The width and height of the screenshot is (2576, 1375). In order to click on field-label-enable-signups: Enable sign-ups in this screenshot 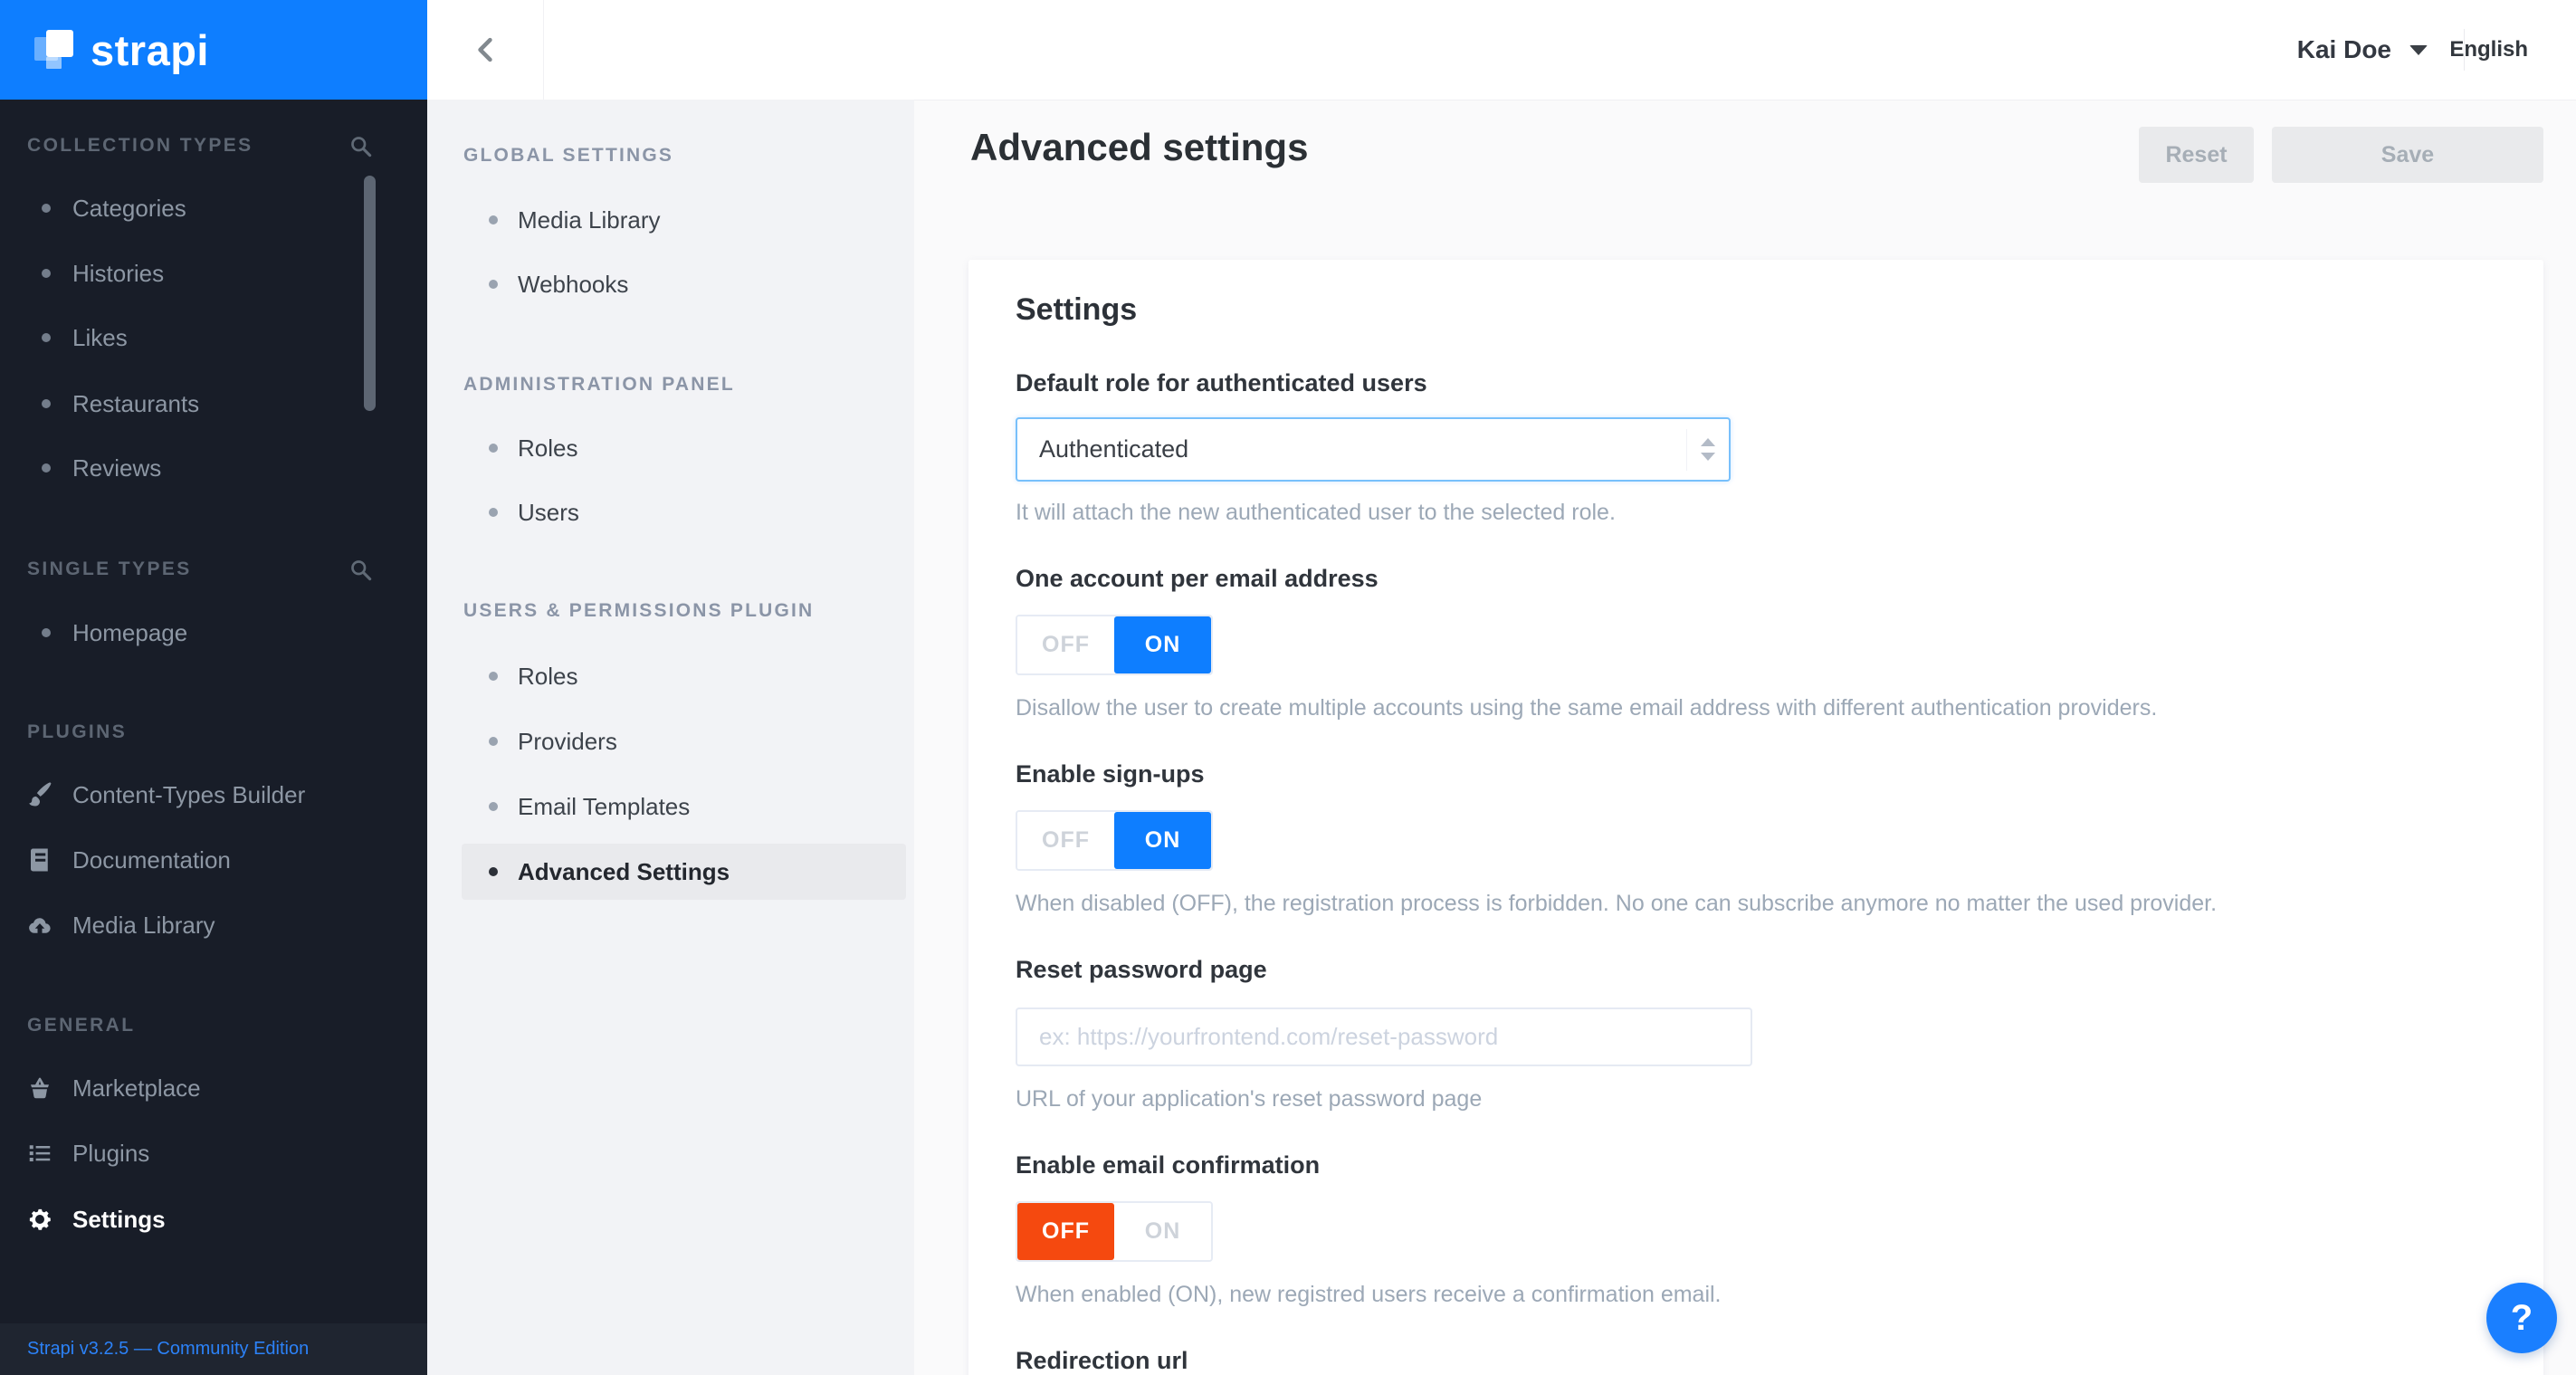, I will do `click(1110, 774)`.